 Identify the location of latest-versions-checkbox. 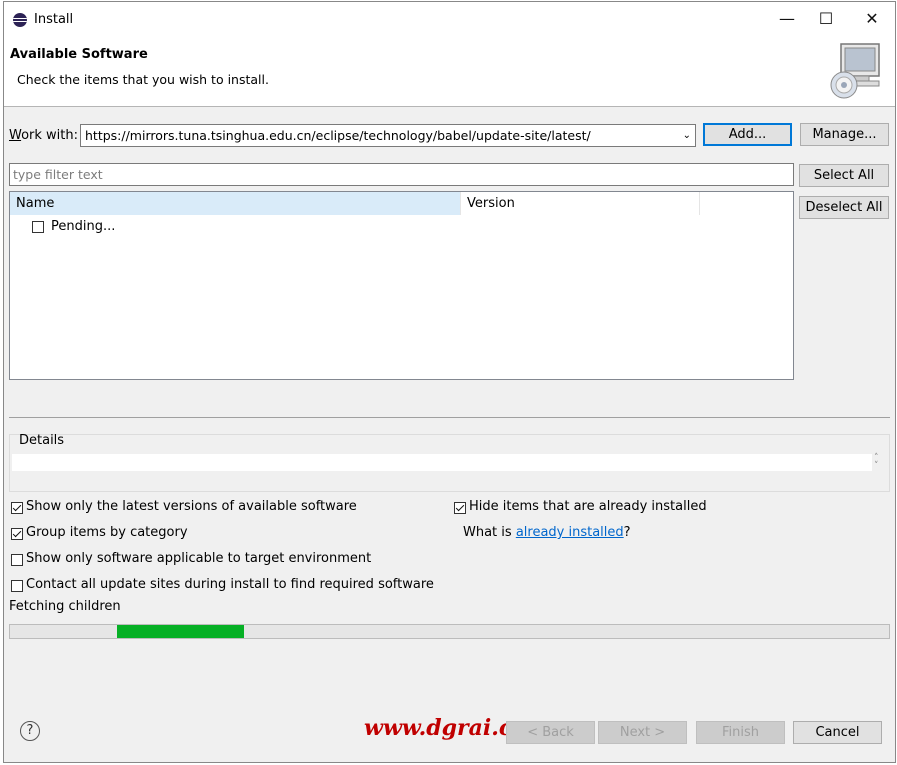
(17, 508).